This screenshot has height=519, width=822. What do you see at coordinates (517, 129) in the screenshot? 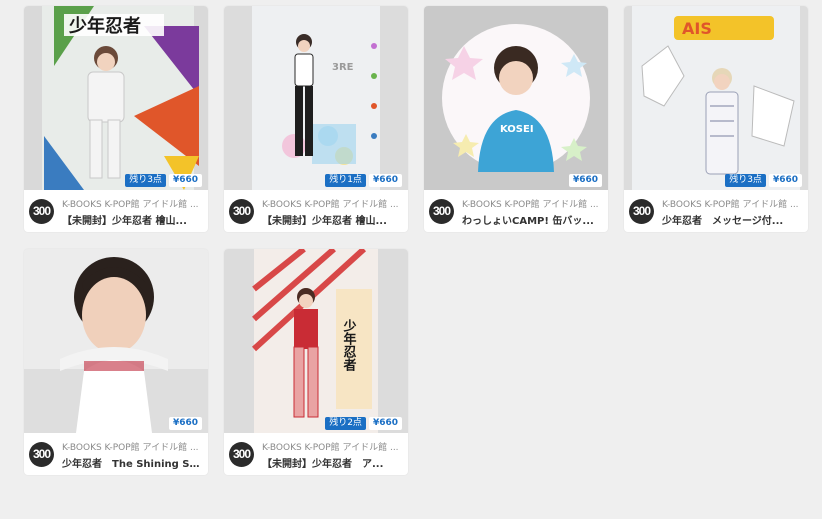
I see `svg-text: KOSEI` at bounding box center [517, 129].